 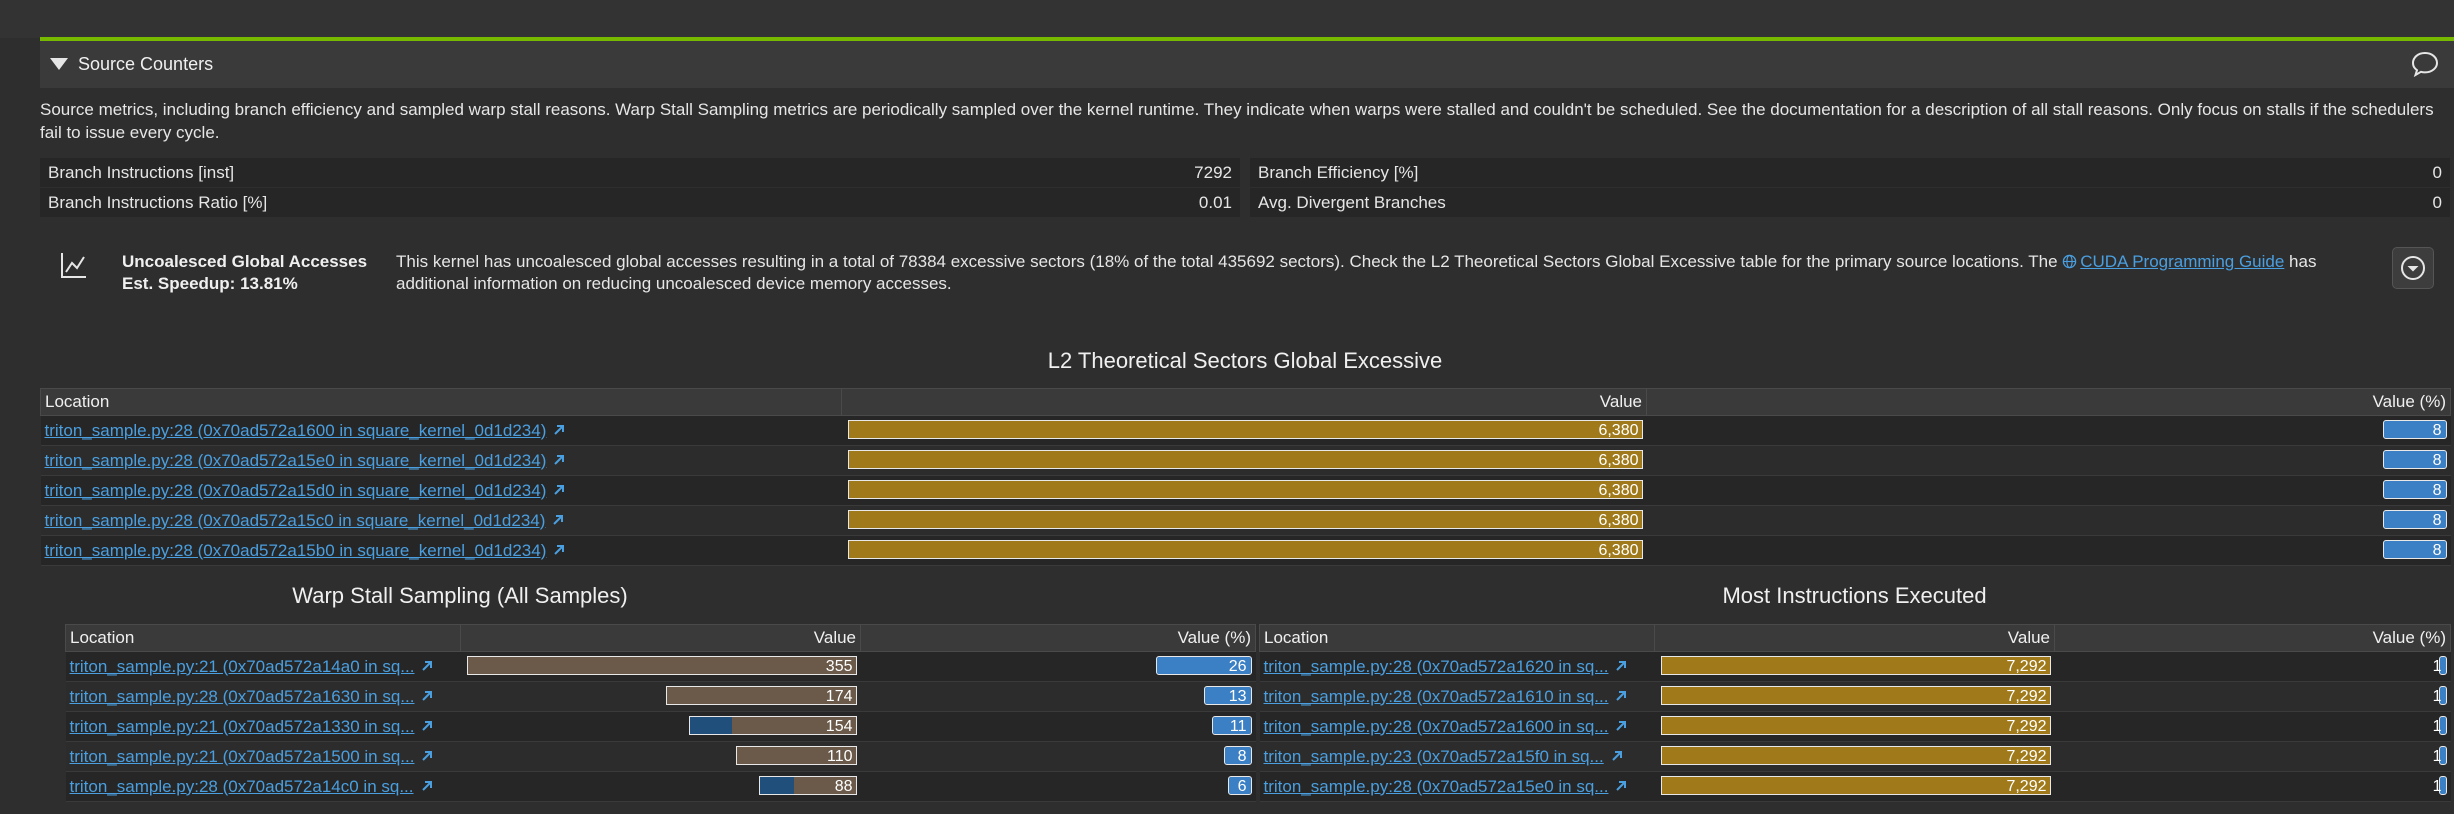 I want to click on rule-speedup: Est. Speedup: 13.81%, so click(x=210, y=283).